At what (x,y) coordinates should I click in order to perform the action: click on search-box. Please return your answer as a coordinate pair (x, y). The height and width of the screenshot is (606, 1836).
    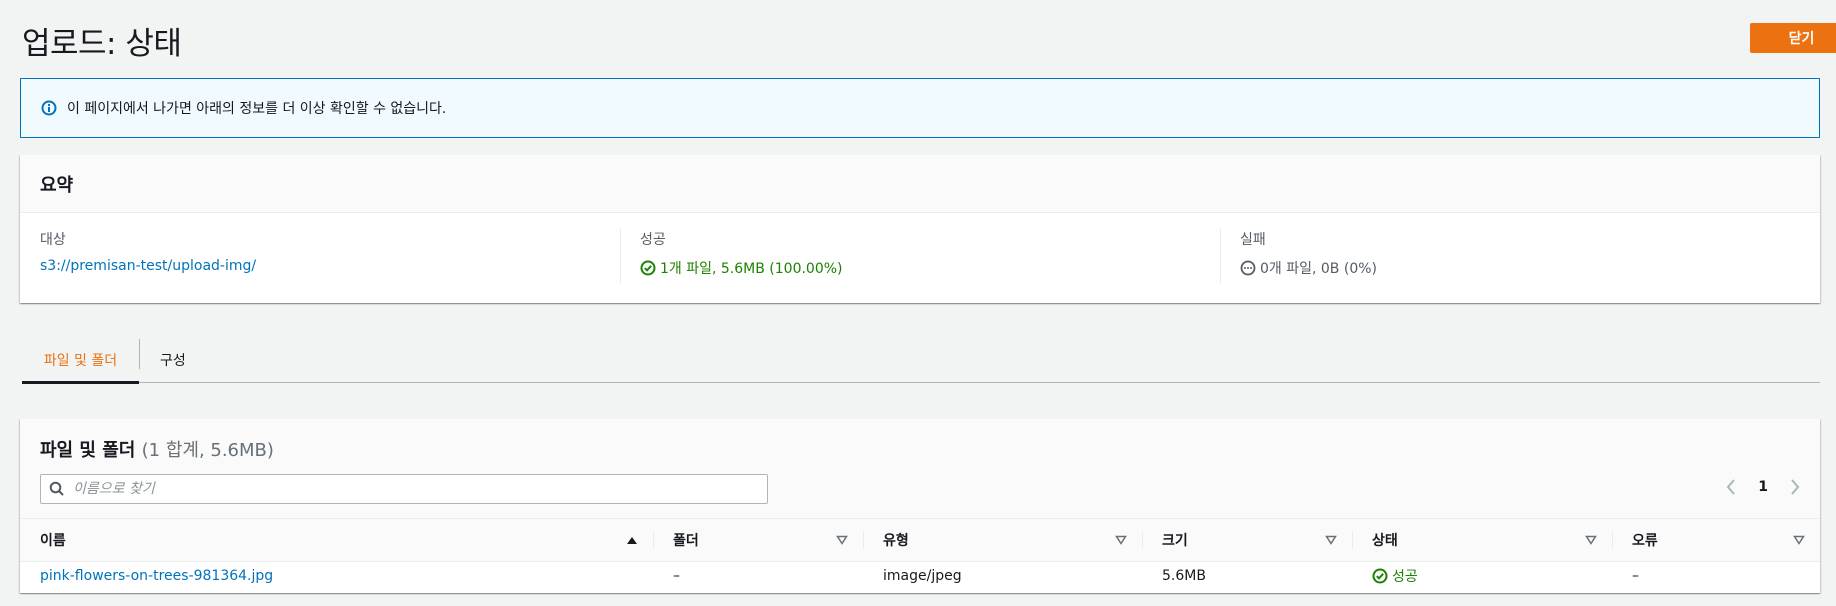
    Looking at the image, I should click on (404, 489).